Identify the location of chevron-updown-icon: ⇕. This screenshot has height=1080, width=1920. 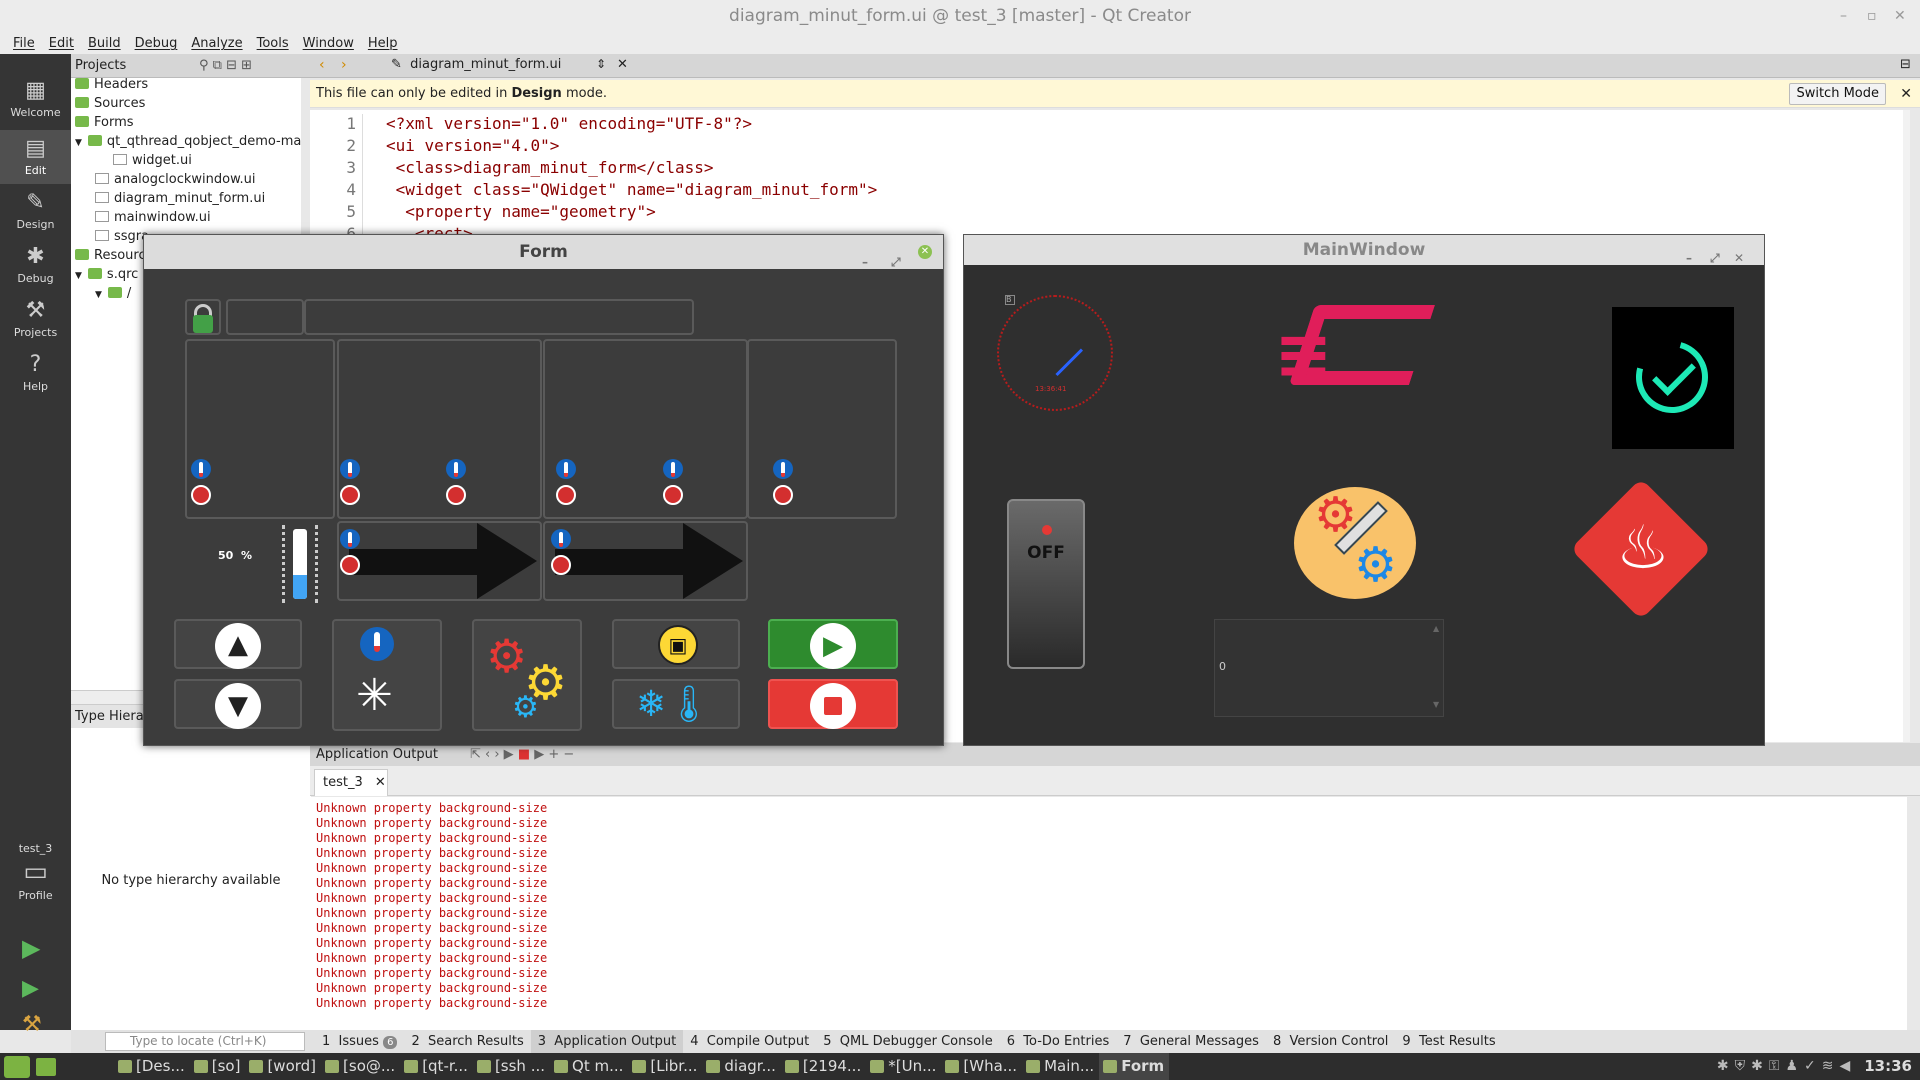
(601, 64).